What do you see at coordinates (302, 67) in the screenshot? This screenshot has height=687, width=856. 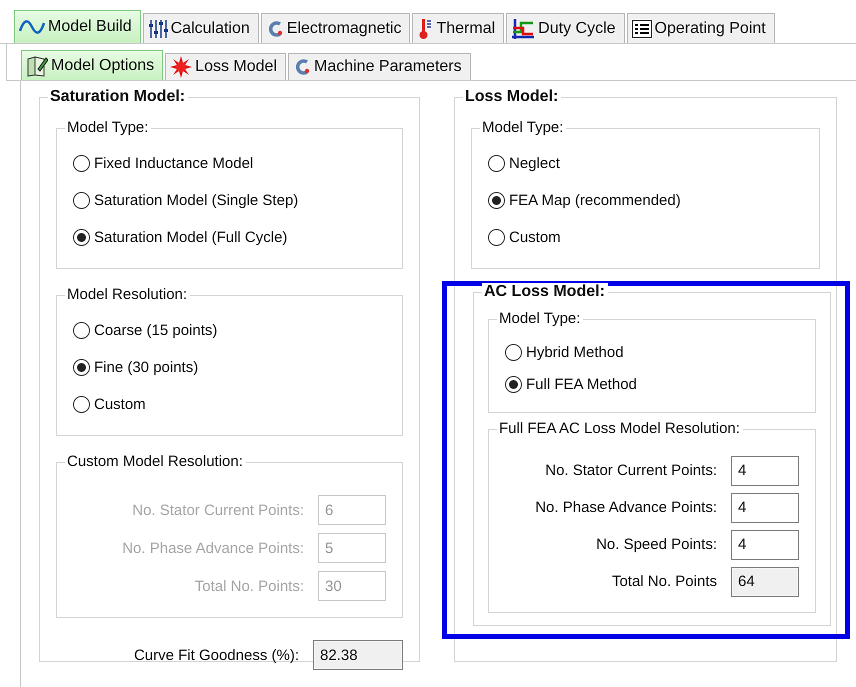 I see `magnet-icon` at bounding box center [302, 67].